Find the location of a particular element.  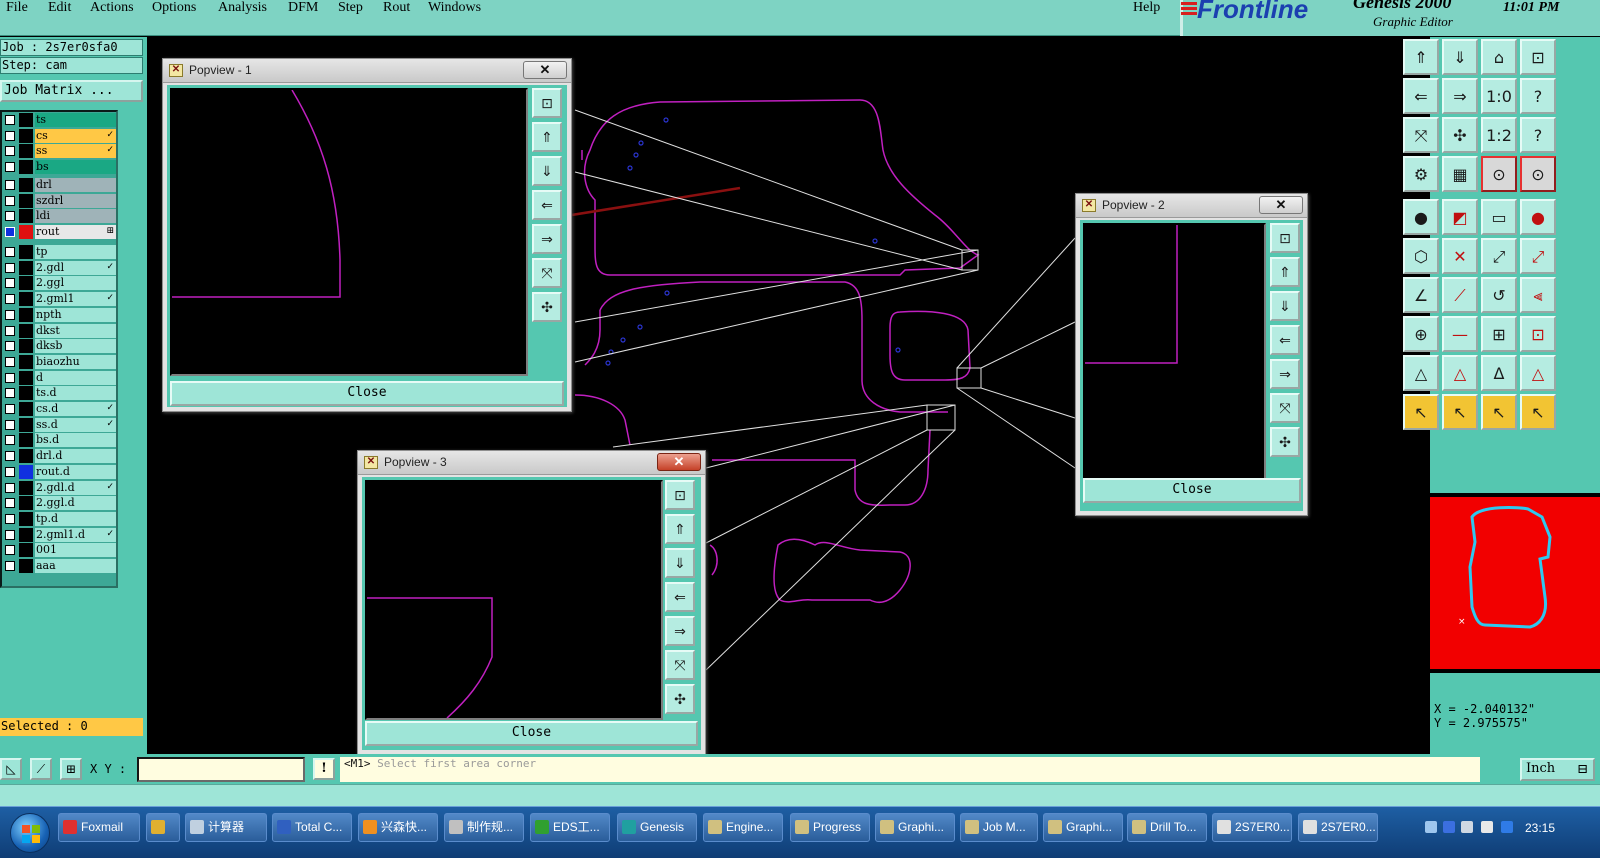

layer-name: 2.ggl is located at coordinates (75, 283).